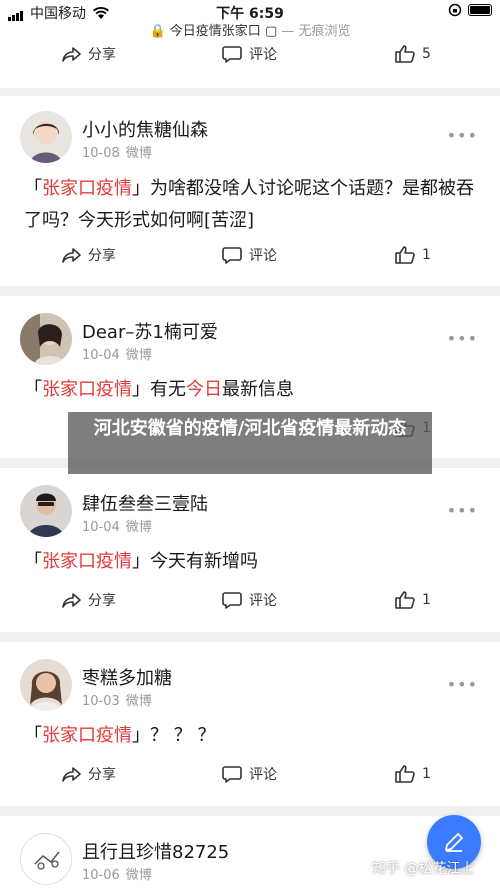  I want to click on url-bar: 🔒 今日疫情张家口 ▢ — 无痕浏览, so click(250, 34).